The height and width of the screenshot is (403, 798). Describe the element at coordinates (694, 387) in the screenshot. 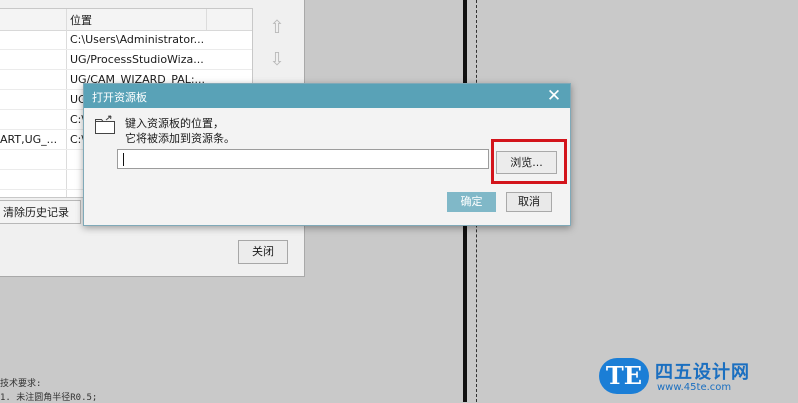

I see `watermark-url: www.45te.com` at that location.